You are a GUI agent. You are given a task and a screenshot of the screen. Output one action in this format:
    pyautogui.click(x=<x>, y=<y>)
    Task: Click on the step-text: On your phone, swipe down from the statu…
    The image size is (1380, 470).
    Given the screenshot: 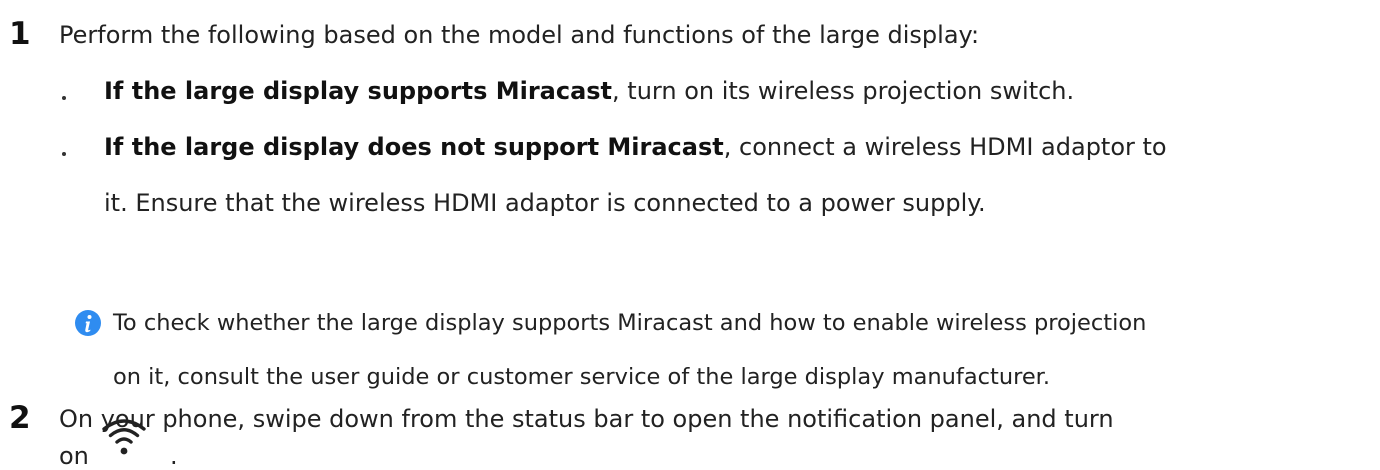 What is the action you would take?
    pyautogui.click(x=586, y=419)
    